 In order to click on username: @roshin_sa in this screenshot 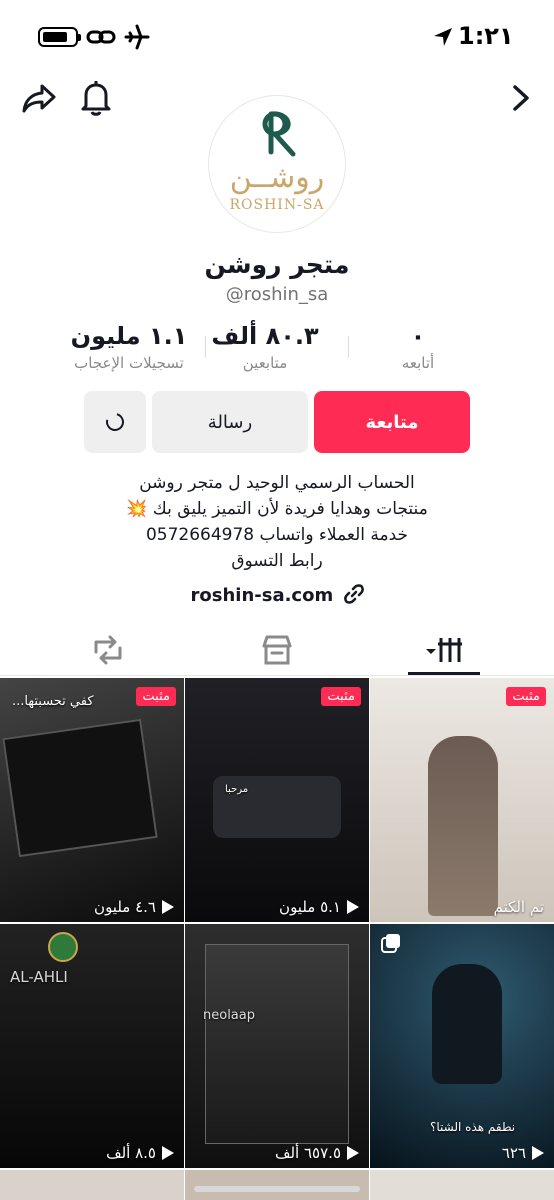, I will do `click(277, 294)`.